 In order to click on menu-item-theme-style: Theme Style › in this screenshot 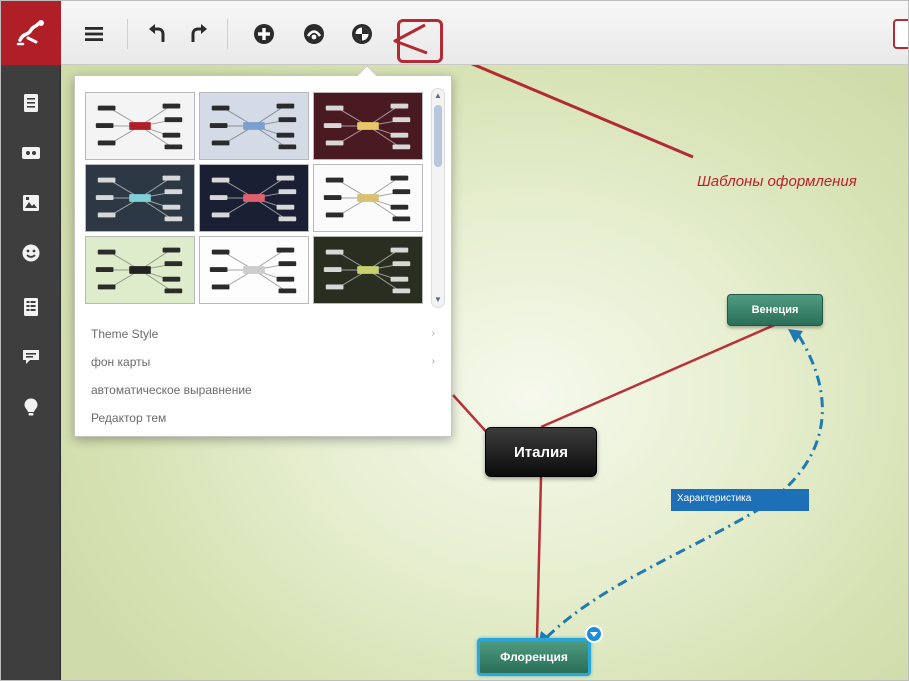, I will do `click(263, 334)`.